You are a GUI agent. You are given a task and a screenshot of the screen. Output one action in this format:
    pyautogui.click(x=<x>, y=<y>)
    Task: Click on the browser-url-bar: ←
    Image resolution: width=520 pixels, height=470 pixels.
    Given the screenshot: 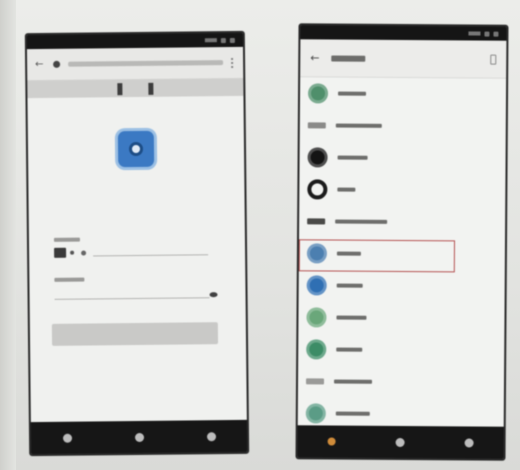 What is the action you would take?
    pyautogui.click(x=135, y=64)
    